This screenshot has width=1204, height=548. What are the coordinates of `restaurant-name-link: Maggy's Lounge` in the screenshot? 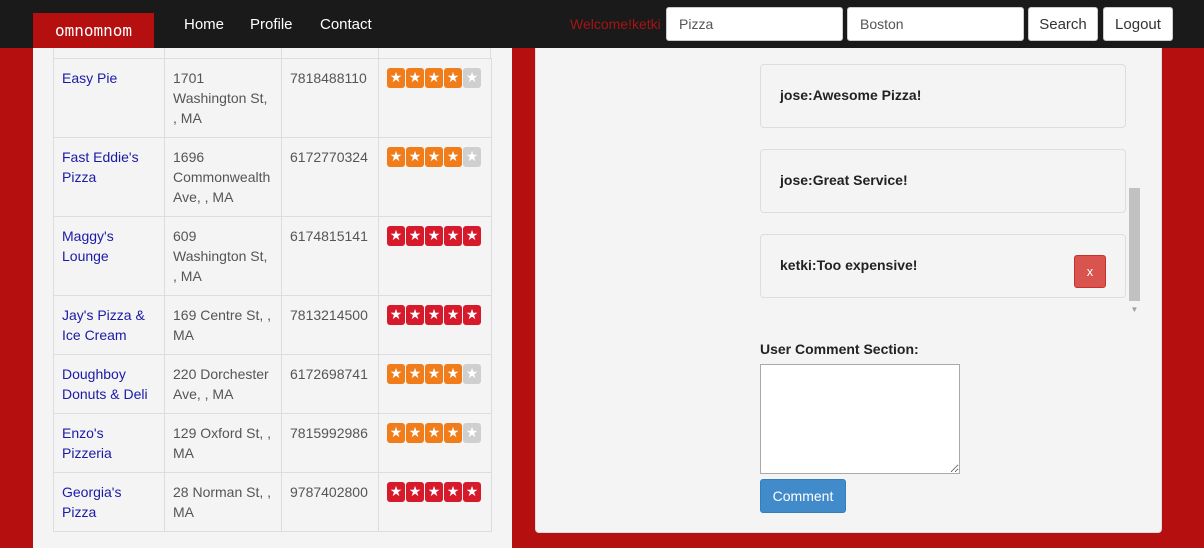 It's located at (88, 246).